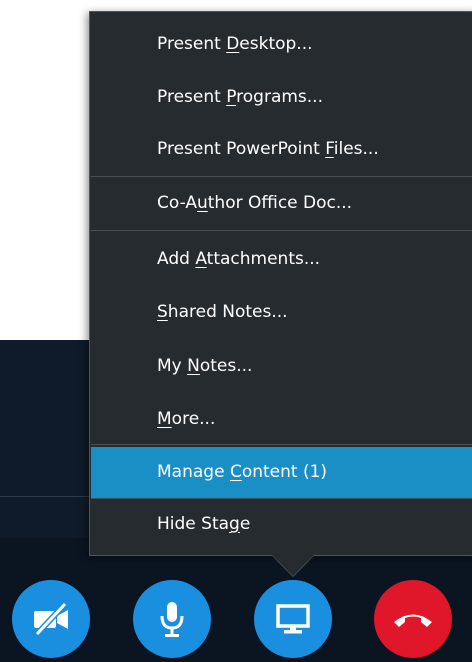 This screenshot has width=472, height=662. What do you see at coordinates (293, 565) in the screenshot?
I see `menu-pointer` at bounding box center [293, 565].